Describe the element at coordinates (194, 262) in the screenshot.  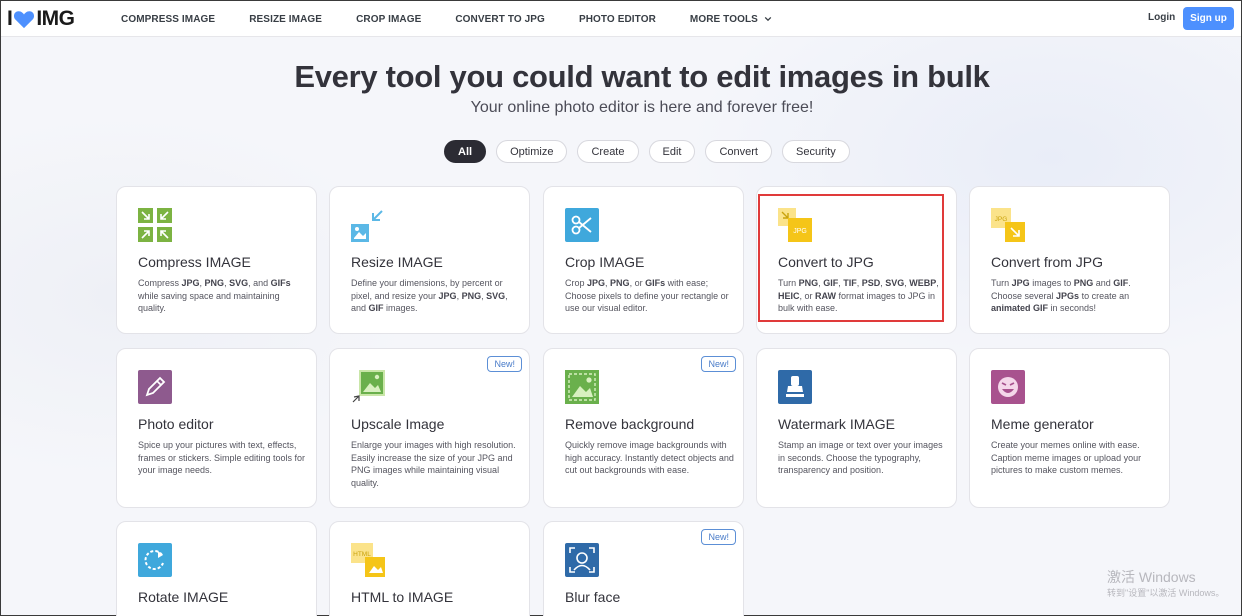
I see `card-title: Compress IMAGE` at that location.